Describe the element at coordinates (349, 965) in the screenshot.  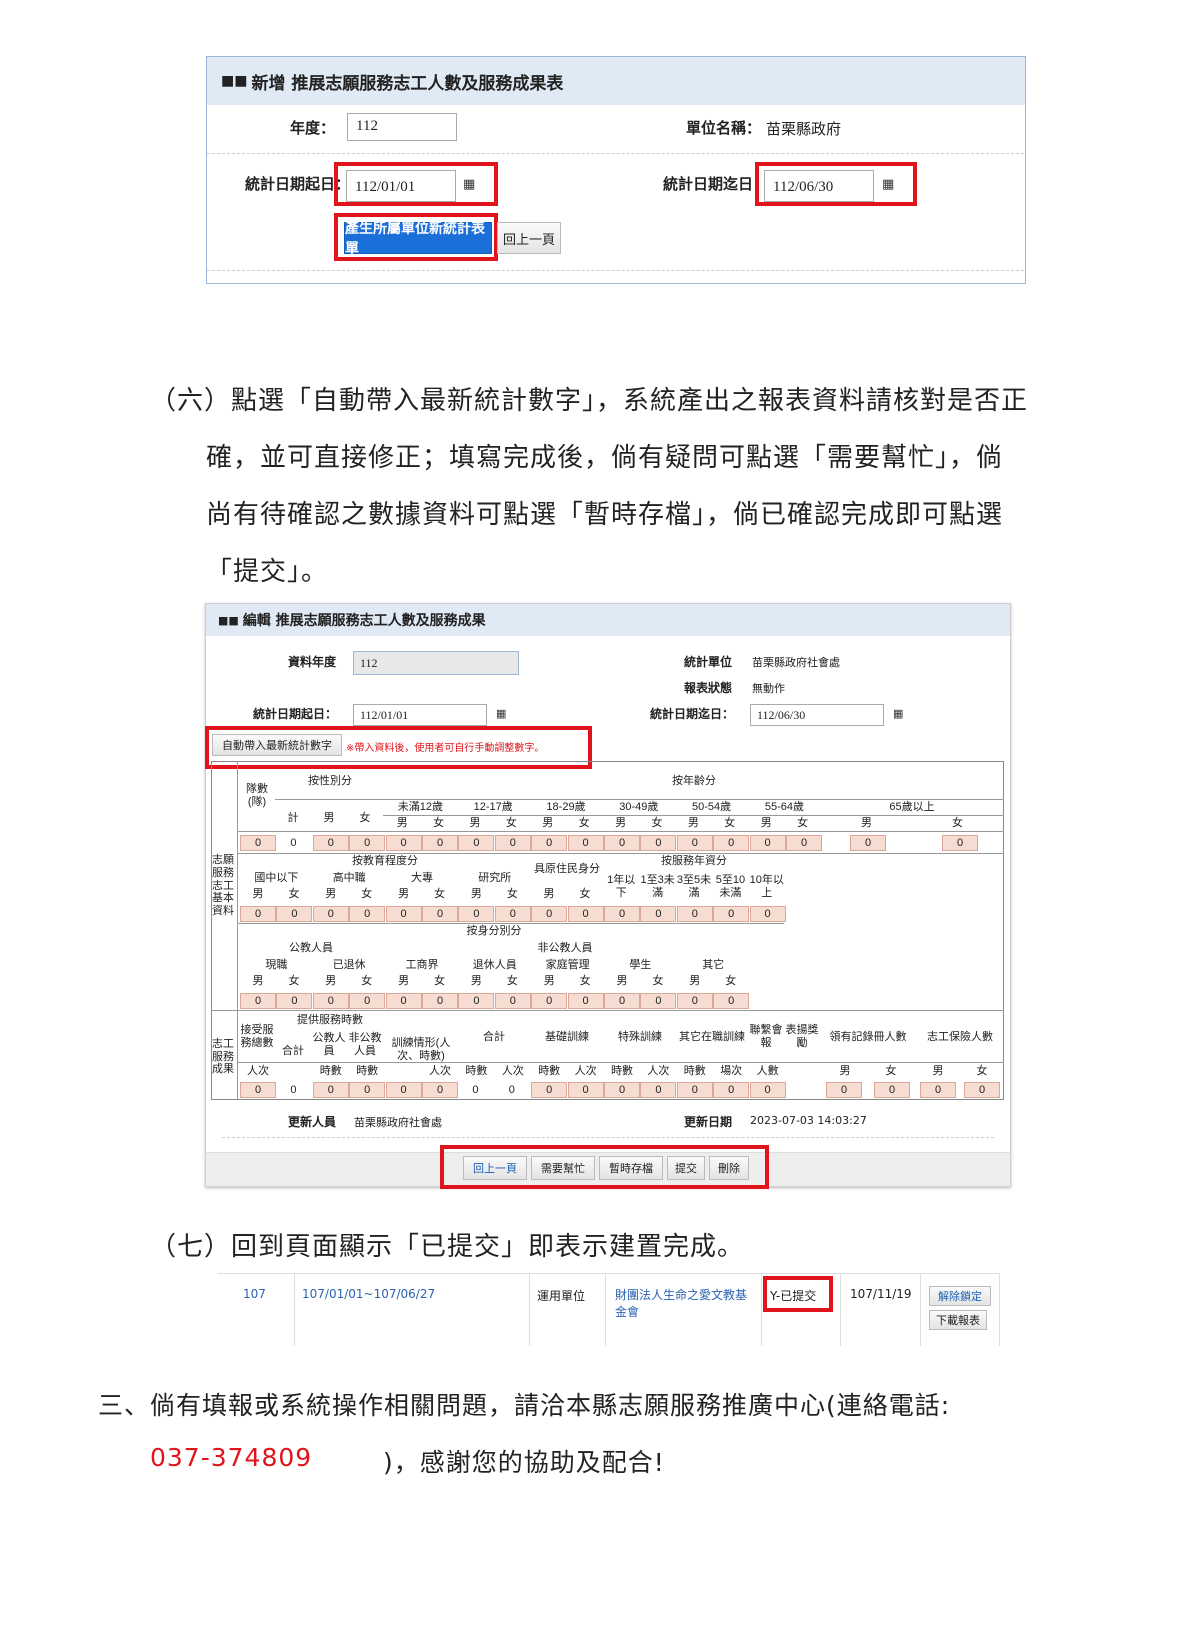
I see `identity-group-label: 已退休` at that location.